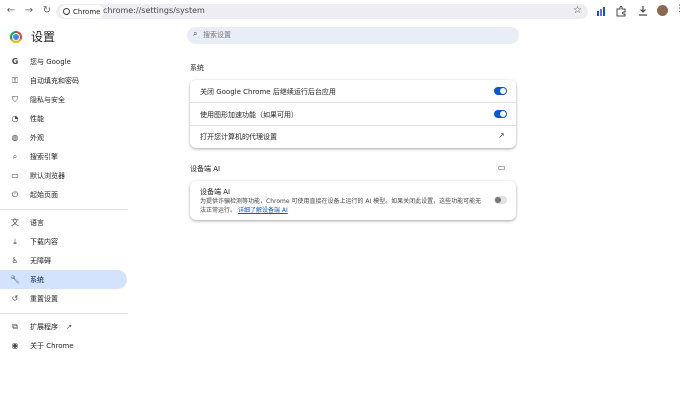 Image resolution: width=690 pixels, height=417 pixels. Describe the element at coordinates (37, 279) in the screenshot. I see `sidebar-item-label: 系统` at that location.